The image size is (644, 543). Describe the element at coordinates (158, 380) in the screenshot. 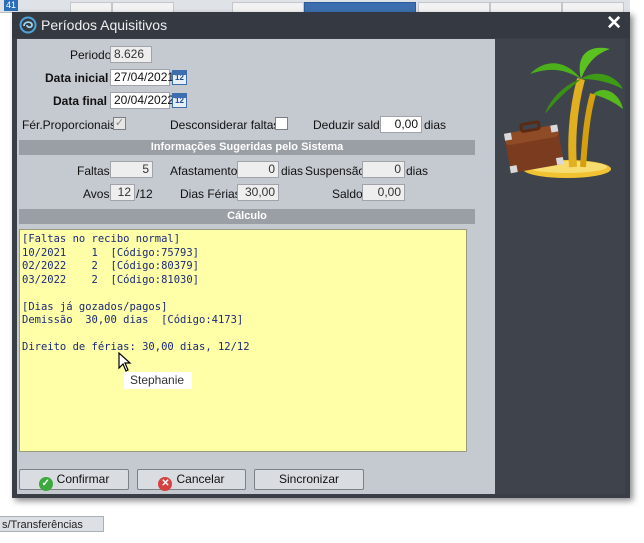

I see `user-tooltip: Stephanie` at that location.